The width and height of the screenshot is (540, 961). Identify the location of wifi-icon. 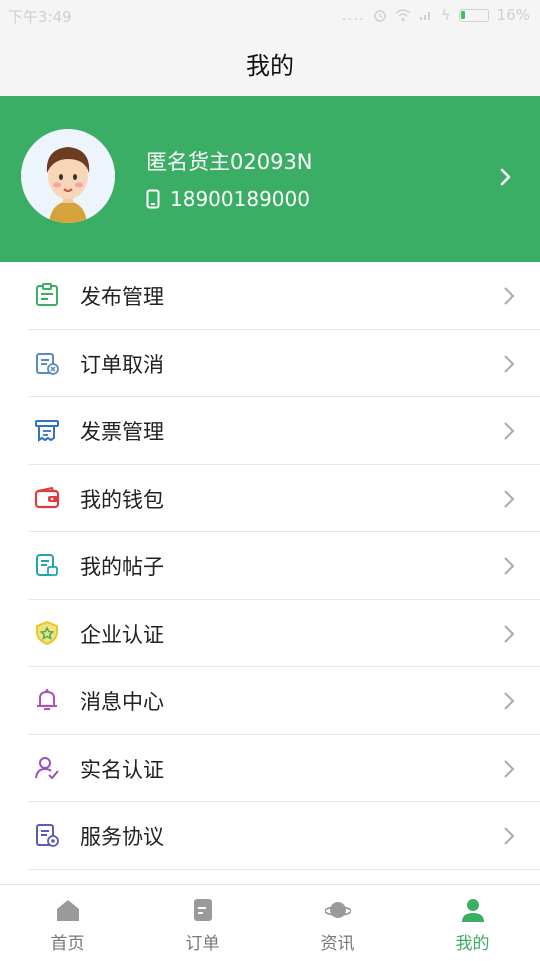
(403, 14).